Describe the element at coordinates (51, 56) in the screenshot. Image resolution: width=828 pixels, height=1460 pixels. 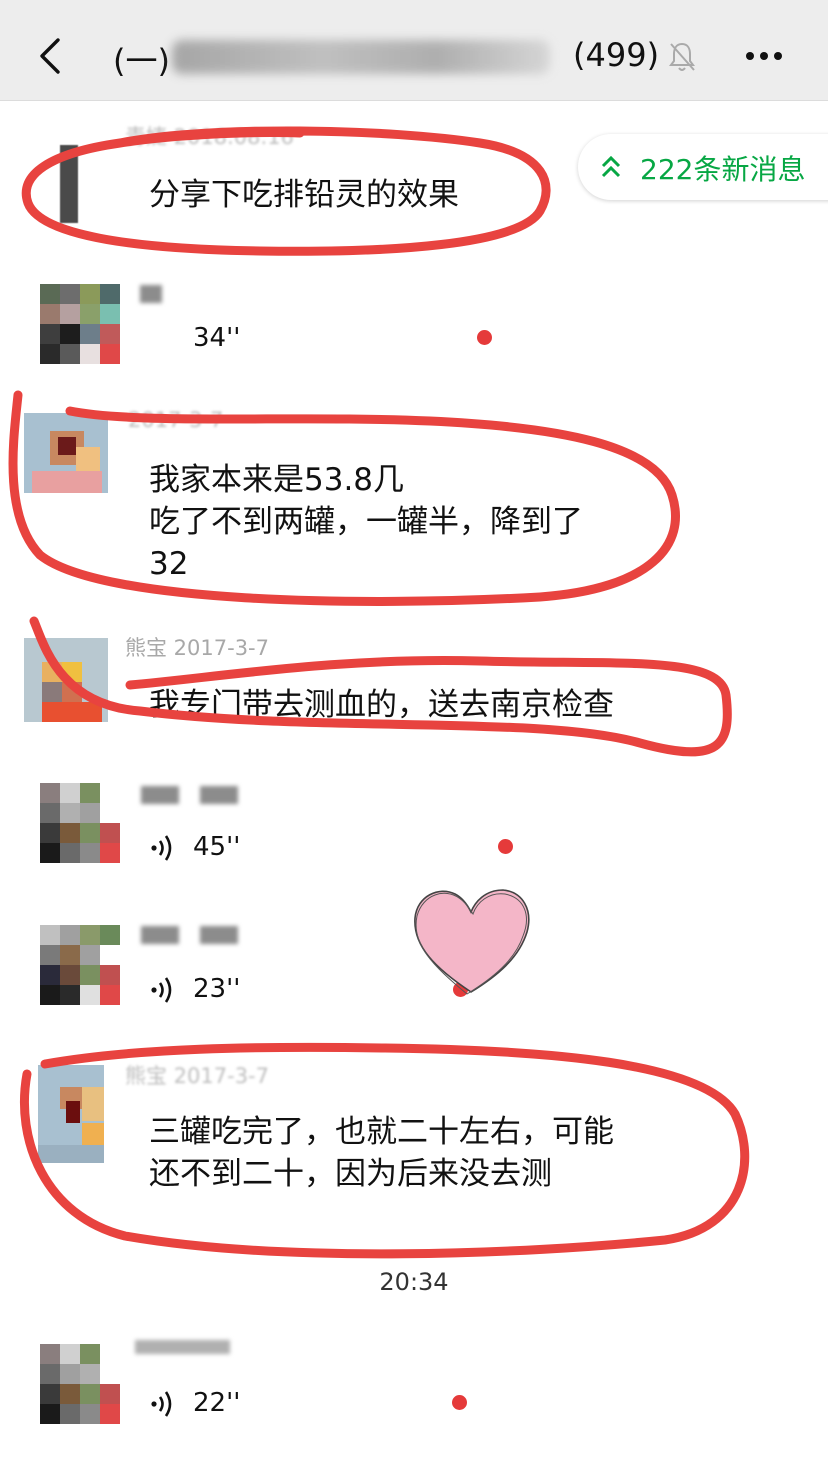
I see `back-icon` at that location.